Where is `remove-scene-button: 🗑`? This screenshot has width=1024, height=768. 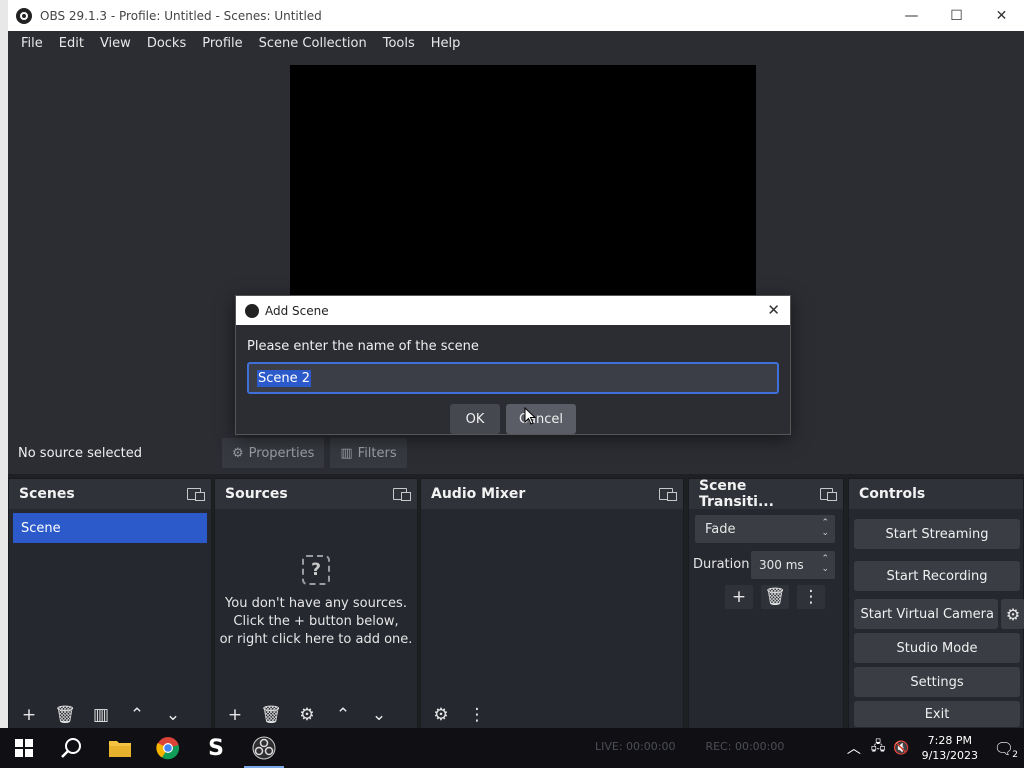
remove-scene-button: 🗑 is located at coordinates (65, 715).